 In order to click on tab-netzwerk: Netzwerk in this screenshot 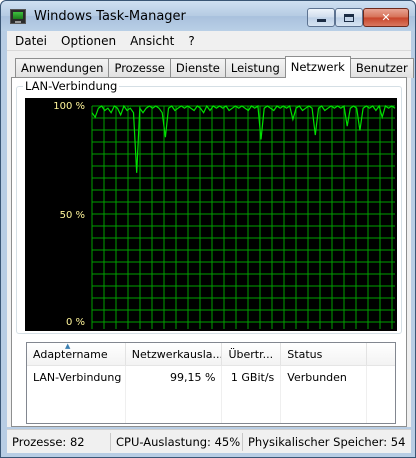, I will do `click(317, 67)`.